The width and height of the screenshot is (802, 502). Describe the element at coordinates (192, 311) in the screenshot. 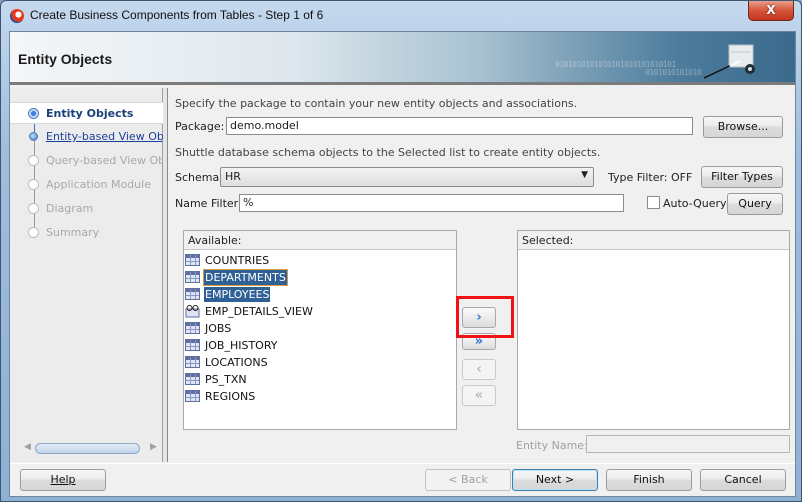

I see `database-view-icon` at that location.